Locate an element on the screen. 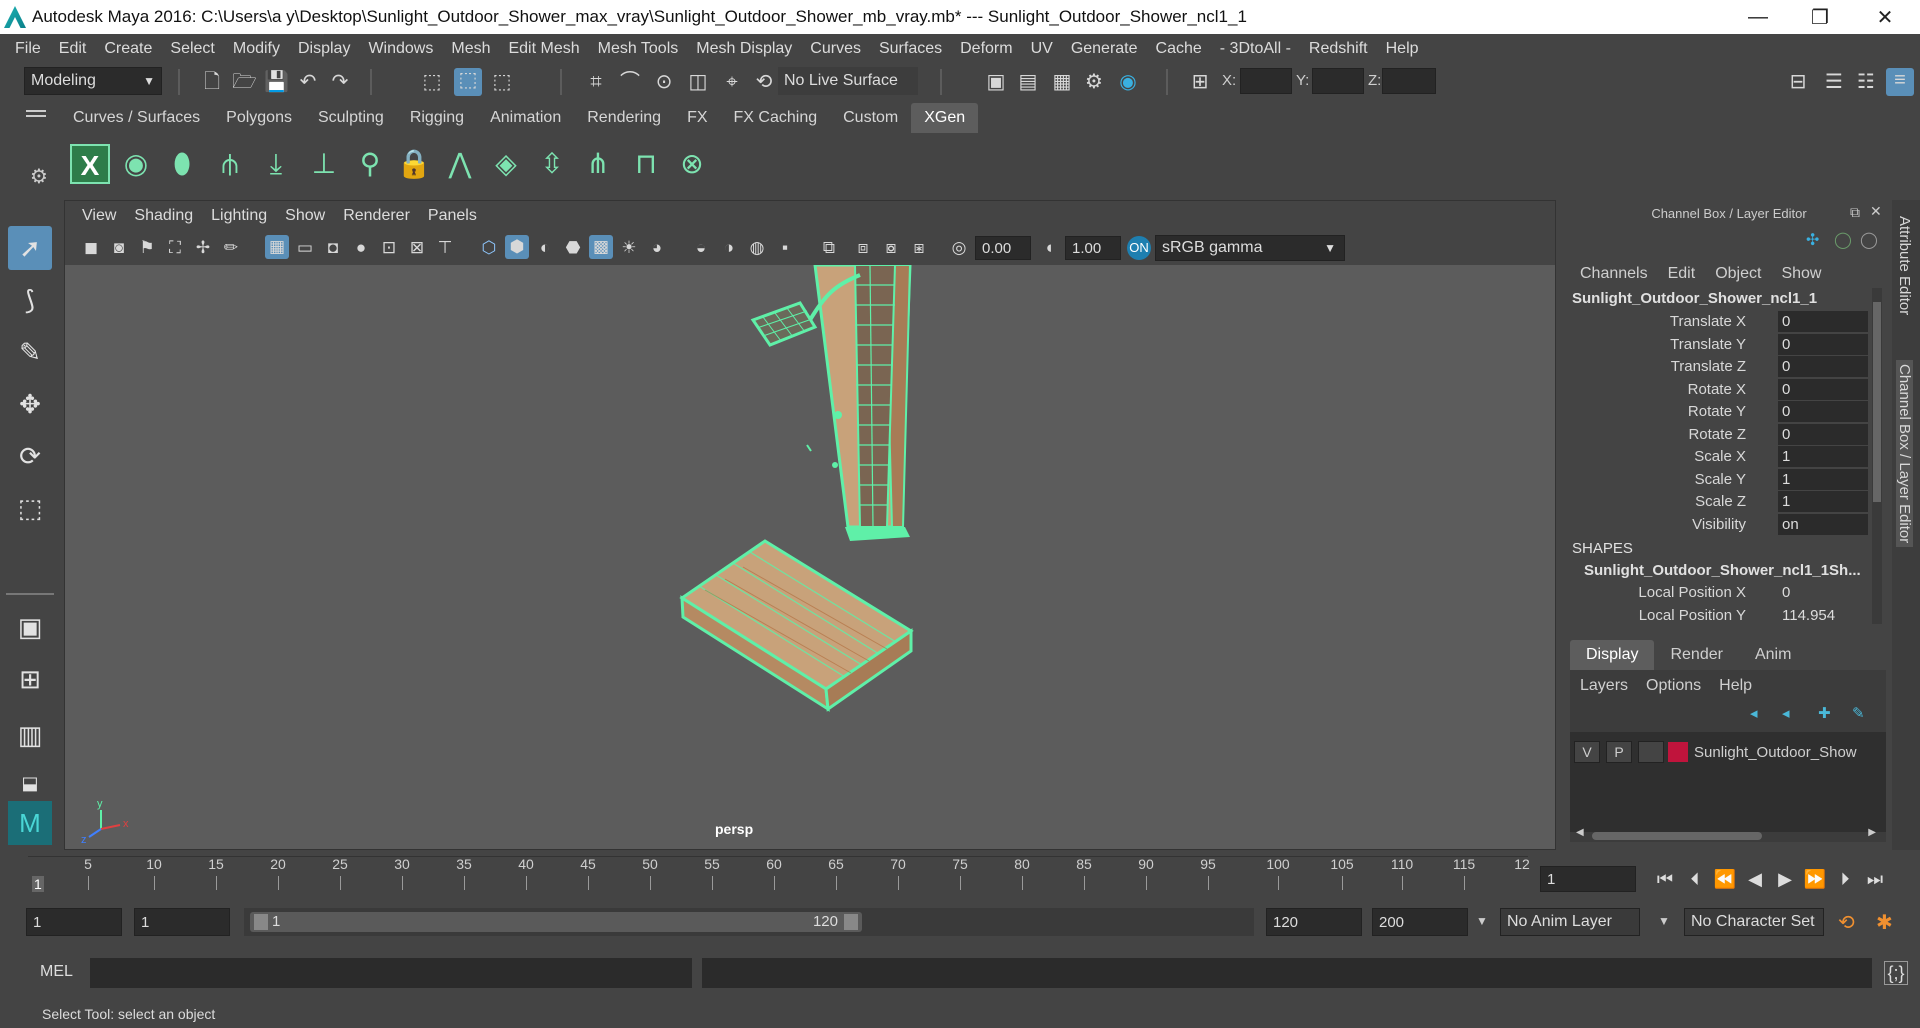 The image size is (1920, 1028). tab-polygons: Polygons is located at coordinates (259, 118).